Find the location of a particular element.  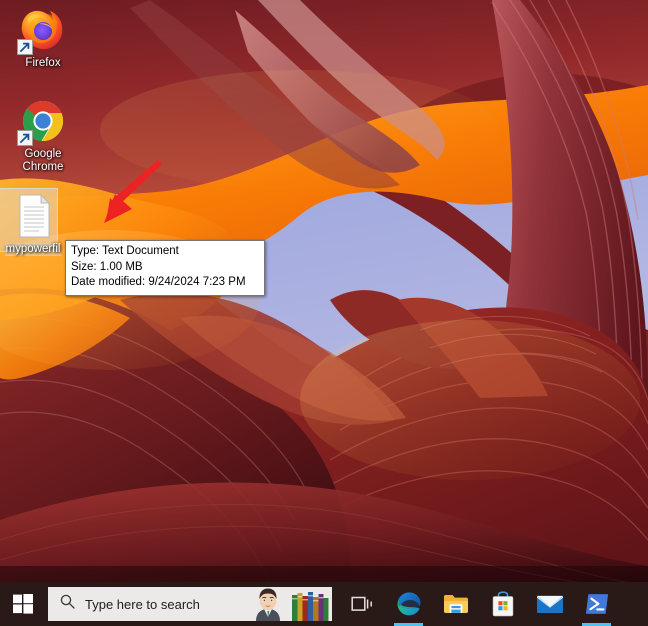

windows-logo-icon is located at coordinates (23, 604).